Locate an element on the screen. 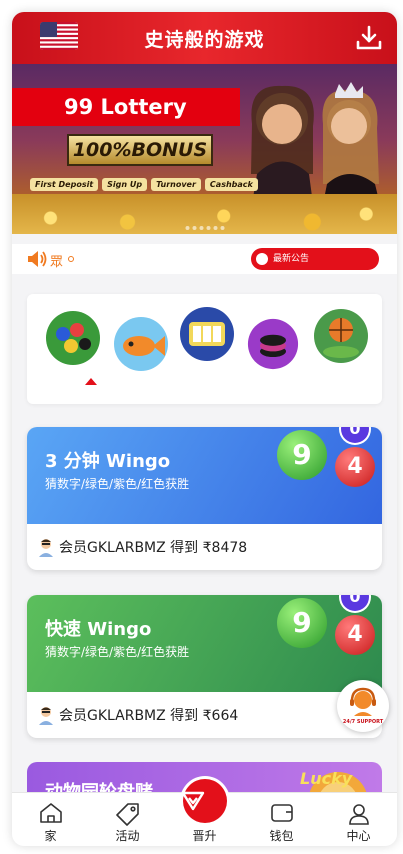 This screenshot has height=854, width=403. home-icon is located at coordinates (50, 813).